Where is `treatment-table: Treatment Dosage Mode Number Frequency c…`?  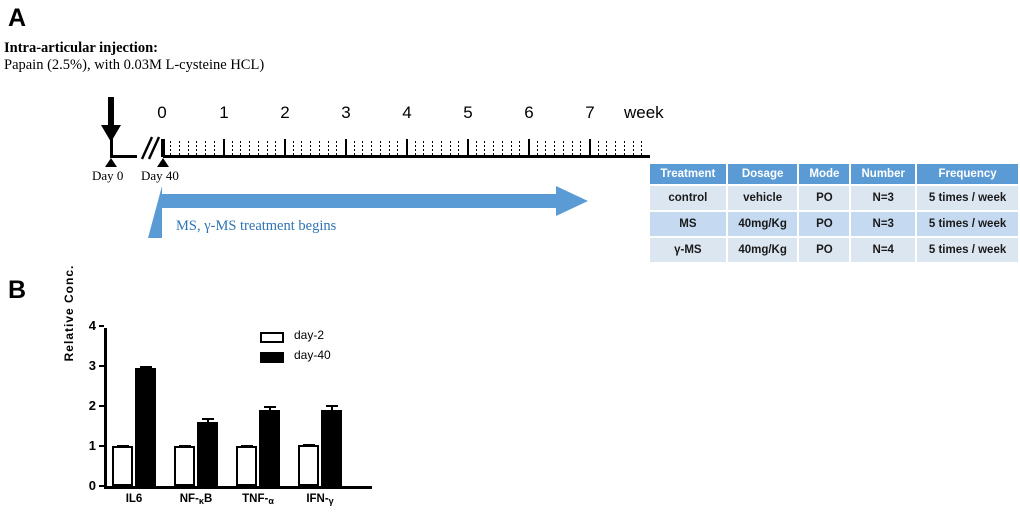
treatment-table: Treatment Dosage Mode Number Frequency c… is located at coordinates (834, 213).